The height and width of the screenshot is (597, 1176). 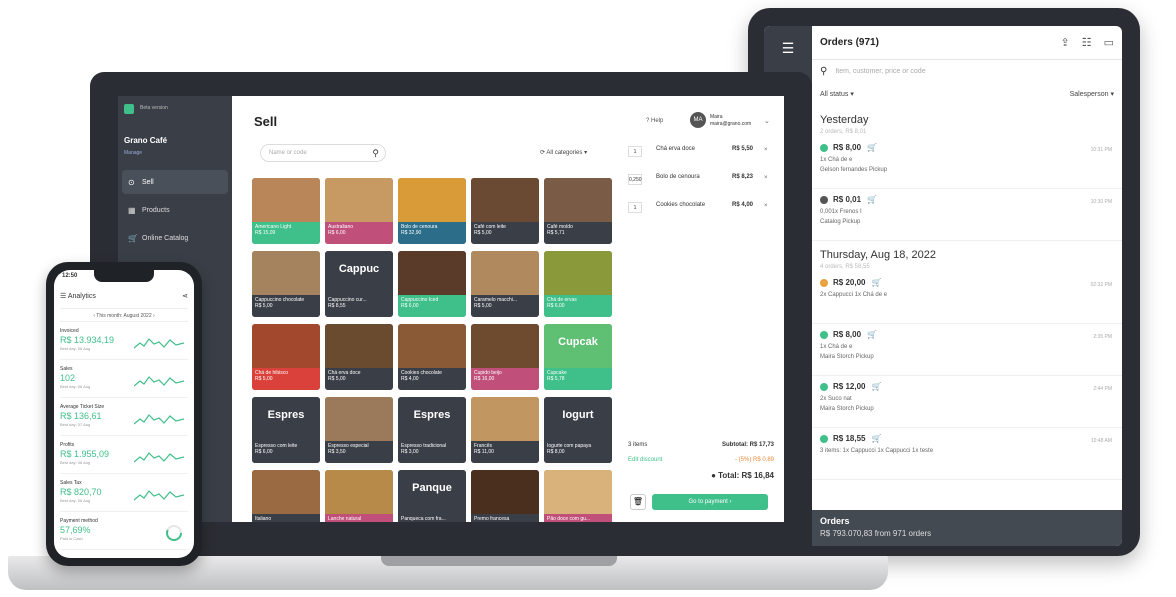 What do you see at coordinates (836, 347) in the screenshot?
I see `order-items: 1x Chá de e` at bounding box center [836, 347].